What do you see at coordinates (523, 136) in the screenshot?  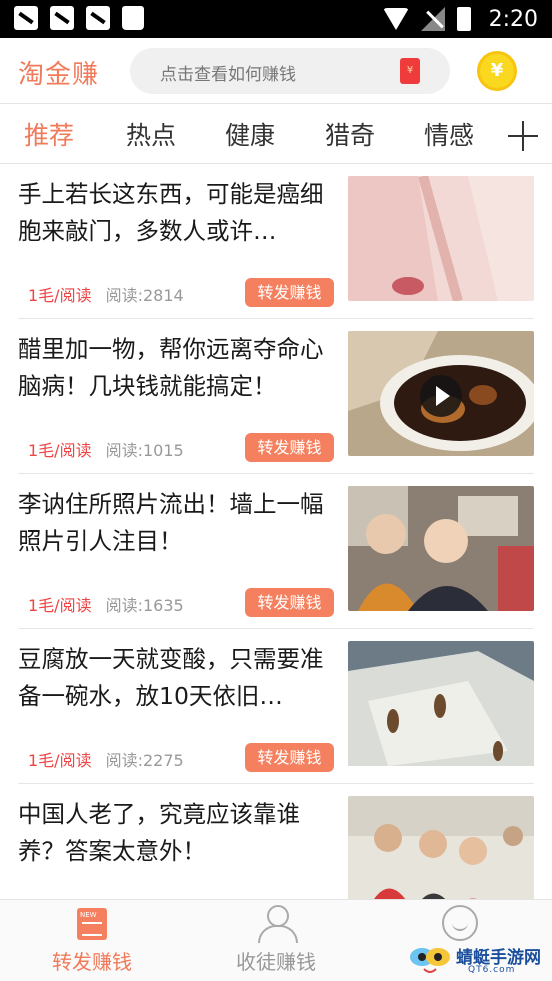 I see `add-tab-icon` at bounding box center [523, 136].